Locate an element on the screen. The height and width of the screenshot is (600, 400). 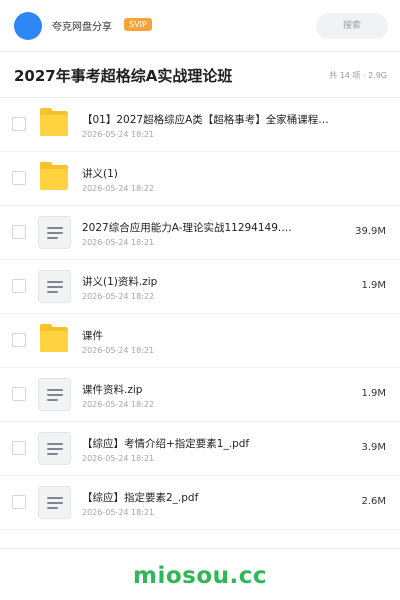
file-size: 2.6M is located at coordinates (373, 501).